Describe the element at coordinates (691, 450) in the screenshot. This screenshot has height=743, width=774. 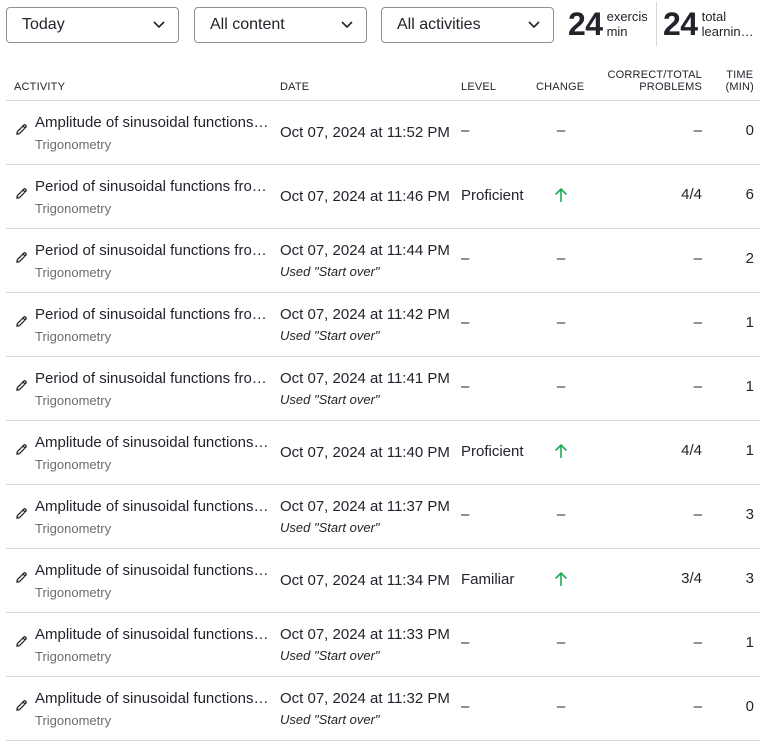
I see `correct-total-value: 4/4` at that location.